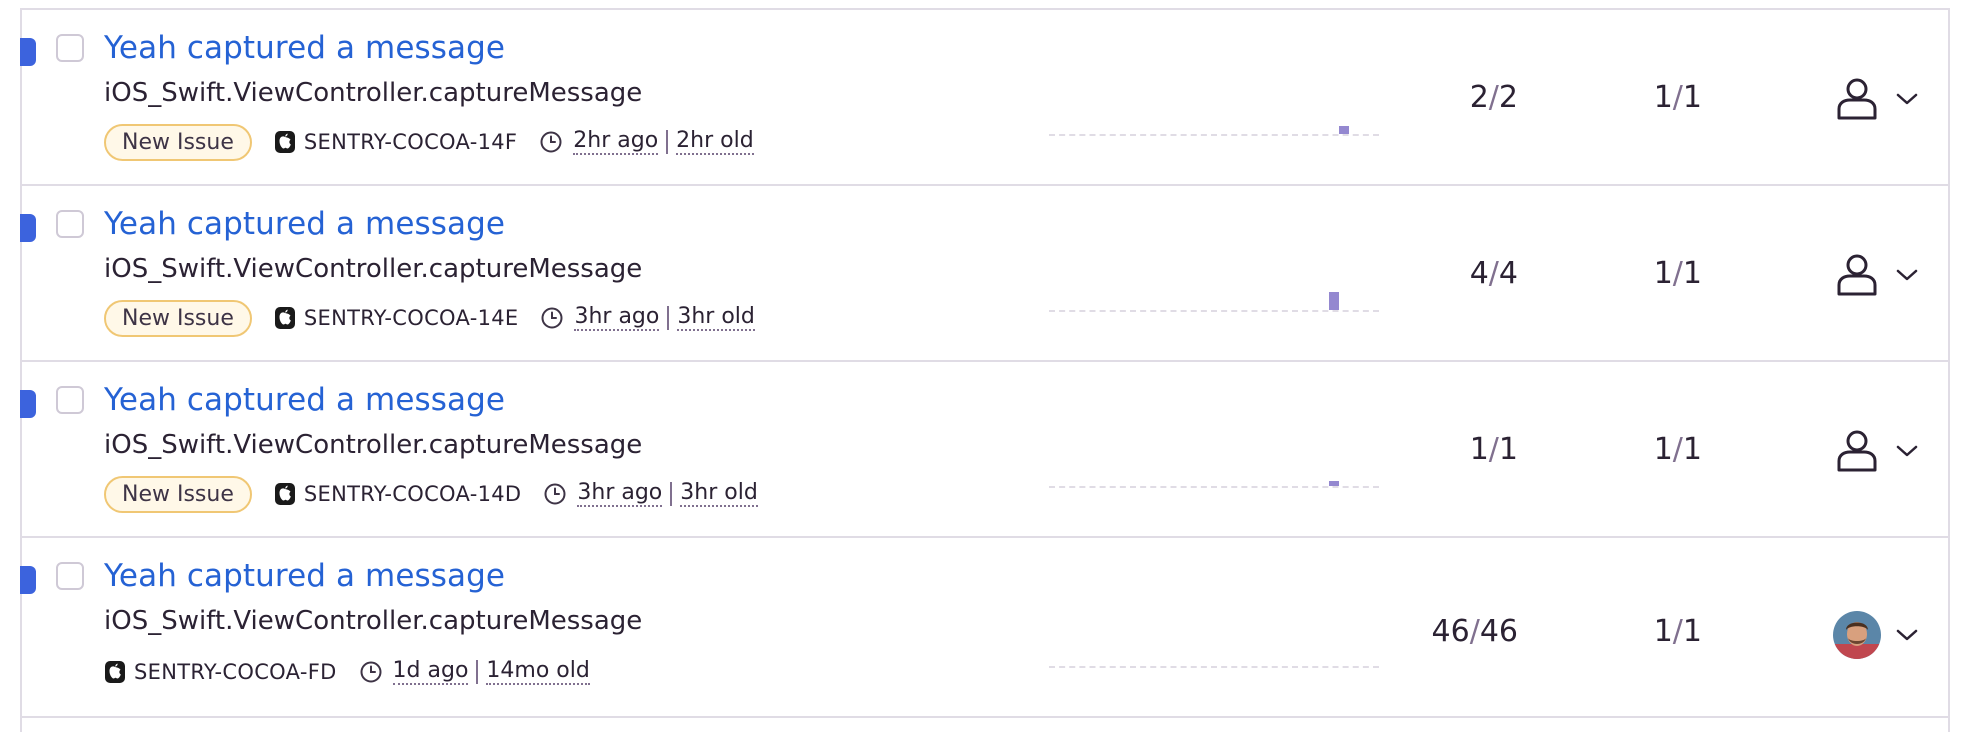  What do you see at coordinates (1493, 273) in the screenshot?
I see `events-count: 4/4` at bounding box center [1493, 273].